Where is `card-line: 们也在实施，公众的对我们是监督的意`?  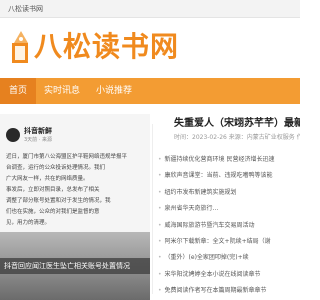
card-line: 们也在实施，公众的对我们是监督的意 is located at coordinates (53, 212).